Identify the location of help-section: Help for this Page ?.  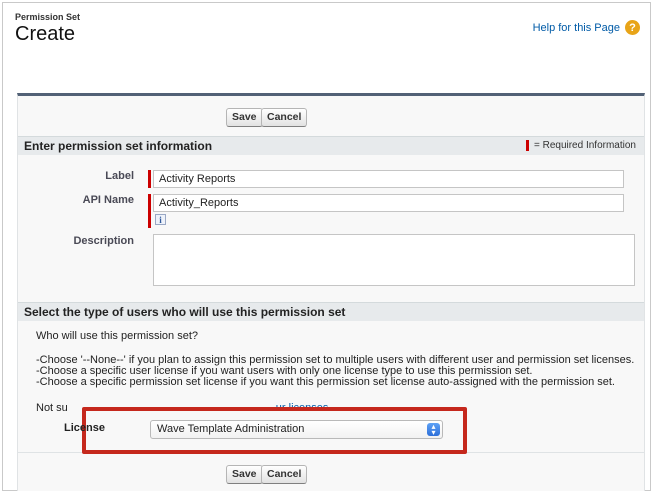
(586, 27).